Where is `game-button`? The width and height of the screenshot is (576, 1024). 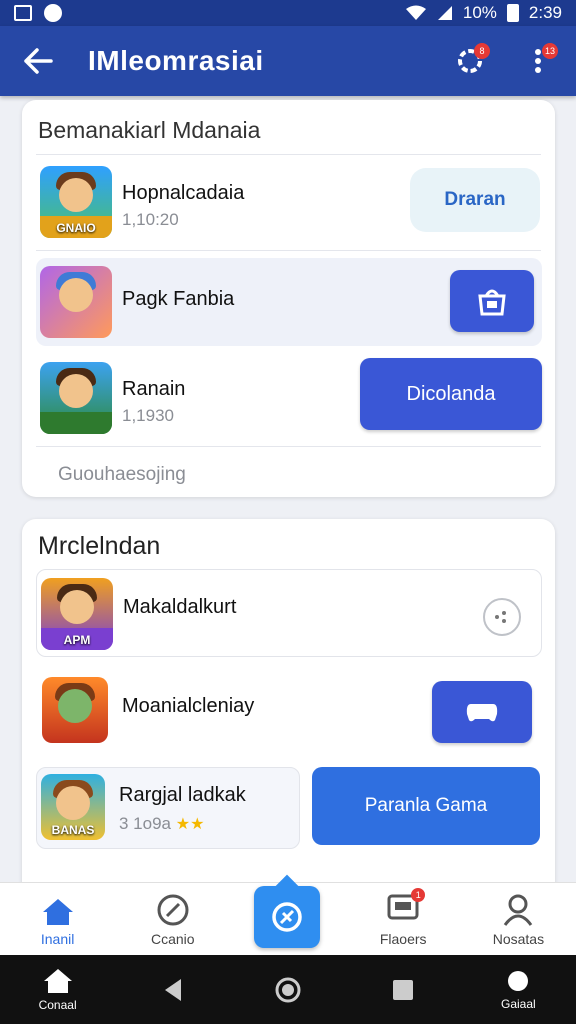
game-button is located at coordinates (482, 712).